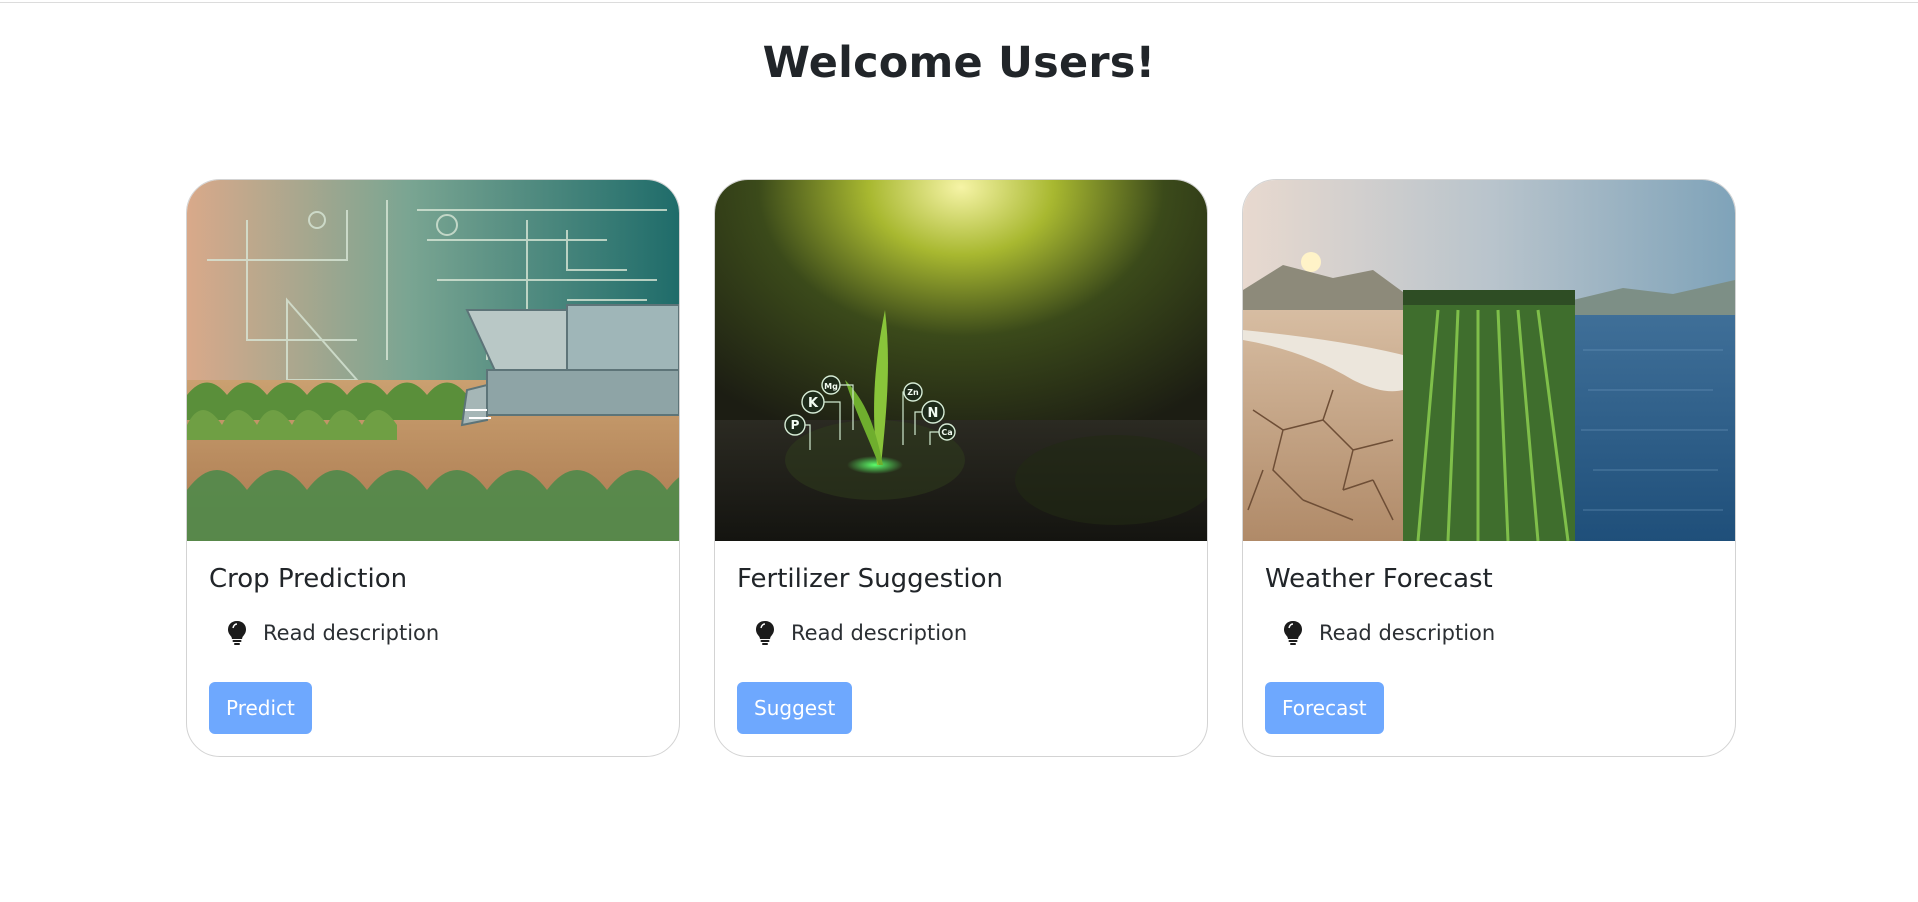  What do you see at coordinates (1324, 708) in the screenshot?
I see `forecast-button: Forecast` at bounding box center [1324, 708].